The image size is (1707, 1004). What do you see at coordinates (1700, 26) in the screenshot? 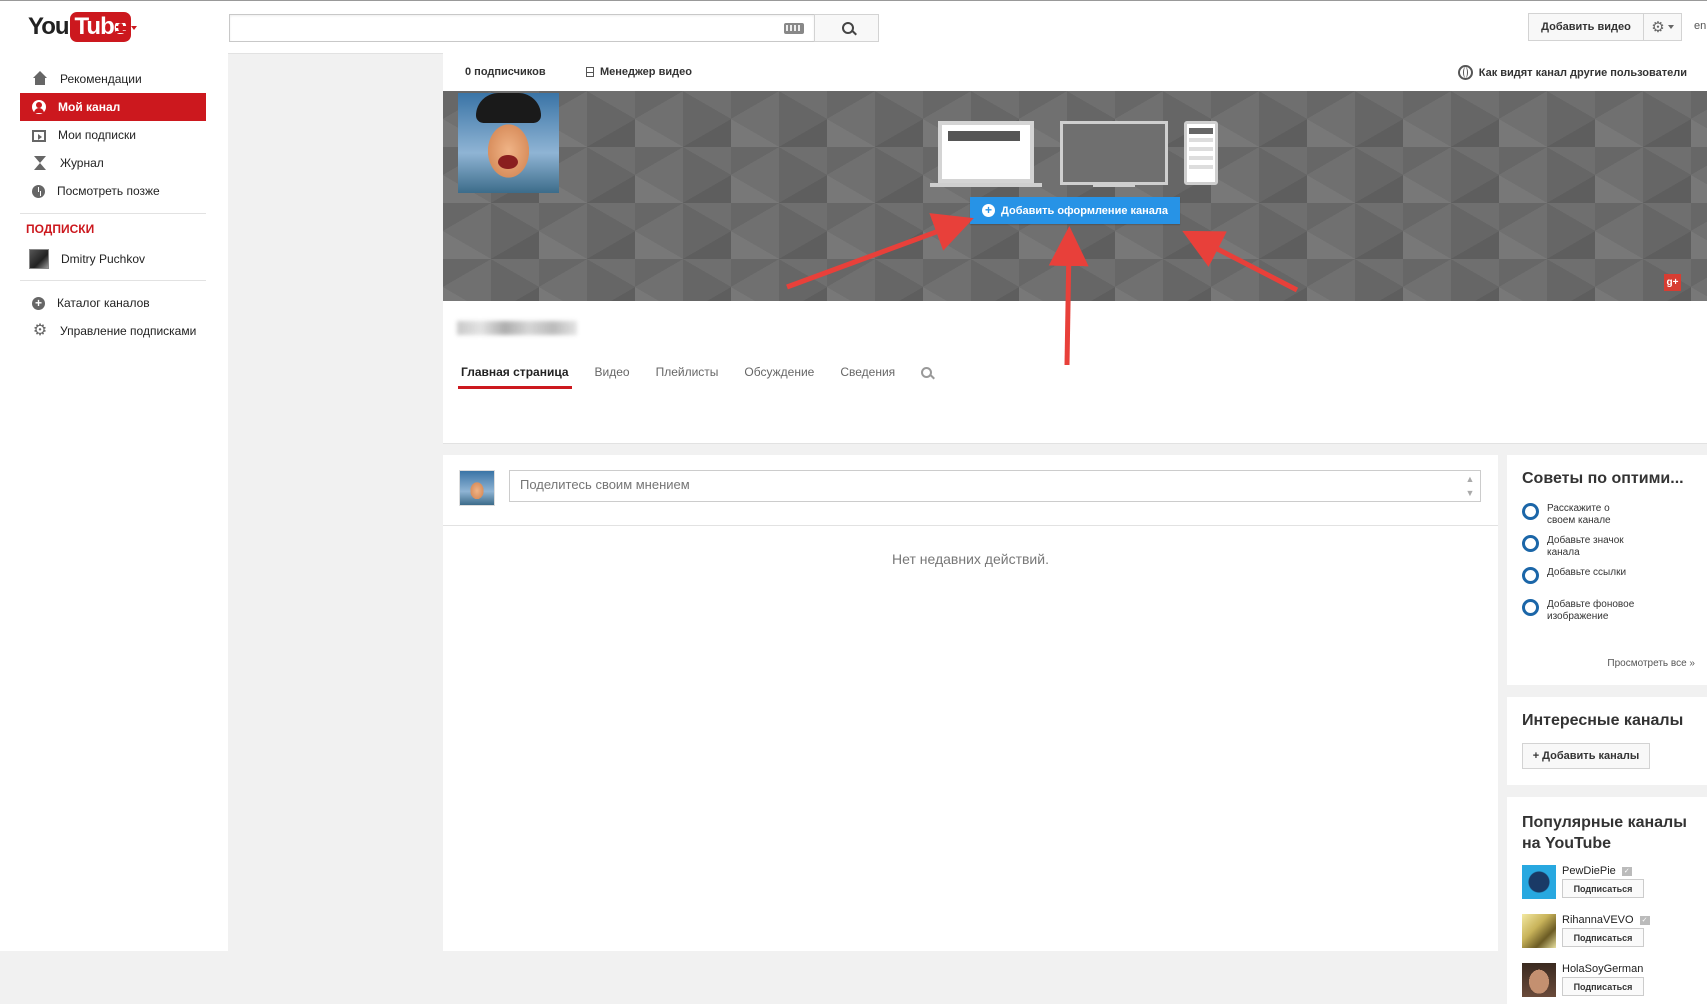
I see `user-account-label: en` at bounding box center [1700, 26].